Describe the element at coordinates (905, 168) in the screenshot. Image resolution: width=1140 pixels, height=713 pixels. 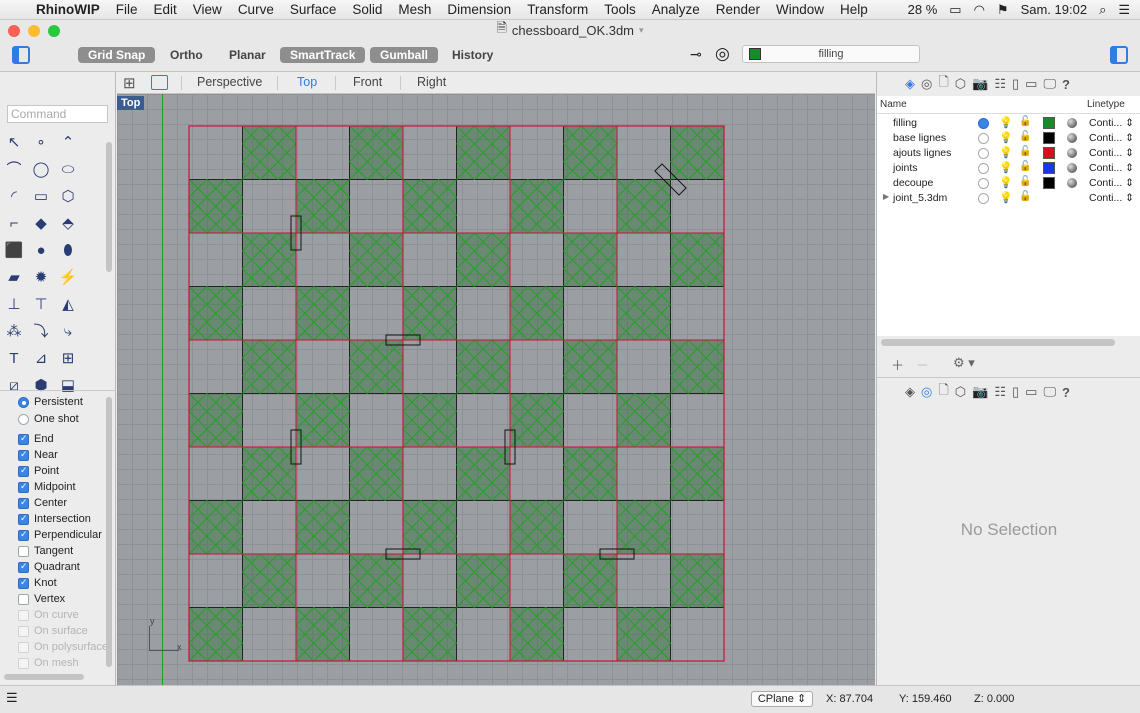
I see `layer-name: joints` at that location.